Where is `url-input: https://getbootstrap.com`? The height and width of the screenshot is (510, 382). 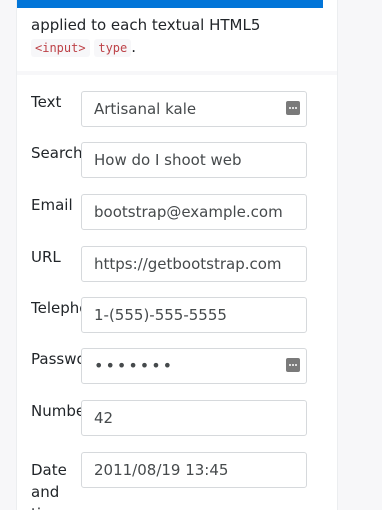
url-input: https://getbootstrap.com is located at coordinates (194, 264).